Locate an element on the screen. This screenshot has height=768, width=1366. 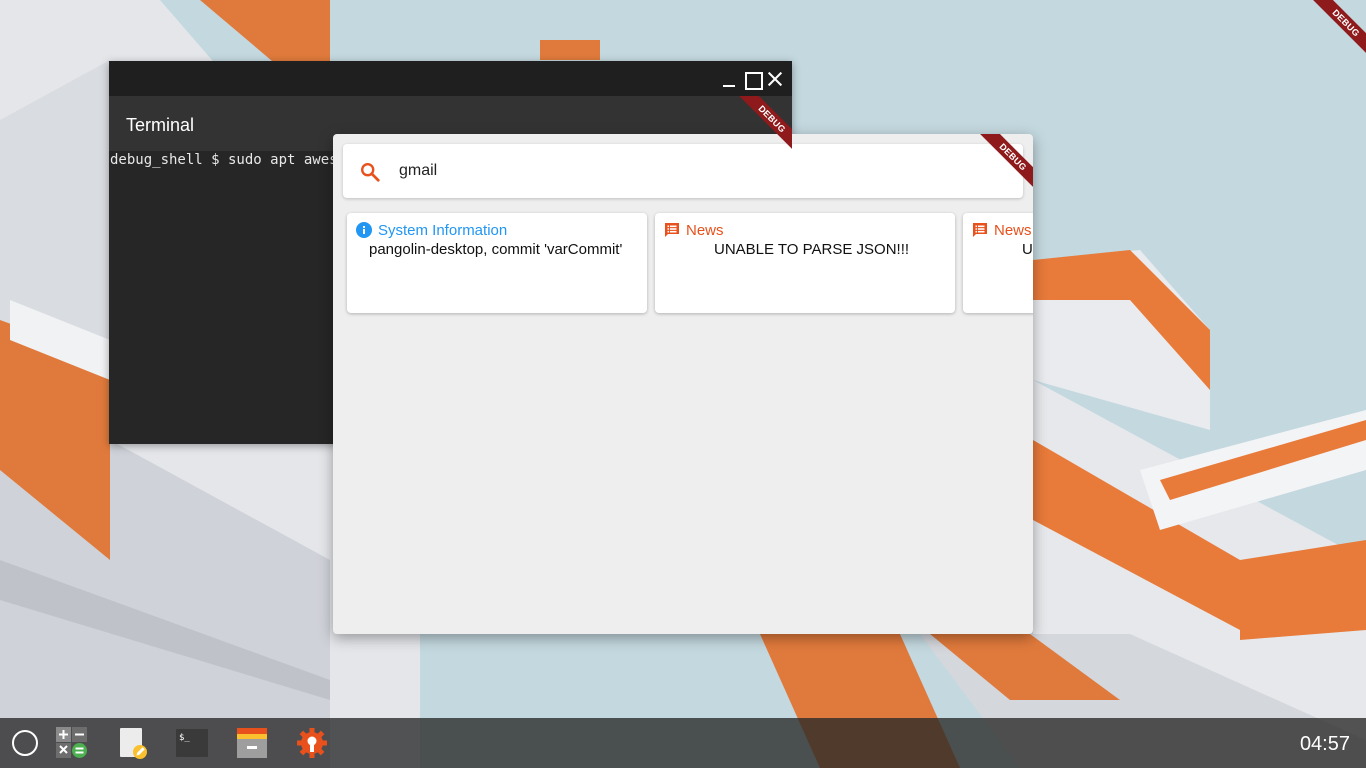
minimize-icon is located at coordinates (729, 79).